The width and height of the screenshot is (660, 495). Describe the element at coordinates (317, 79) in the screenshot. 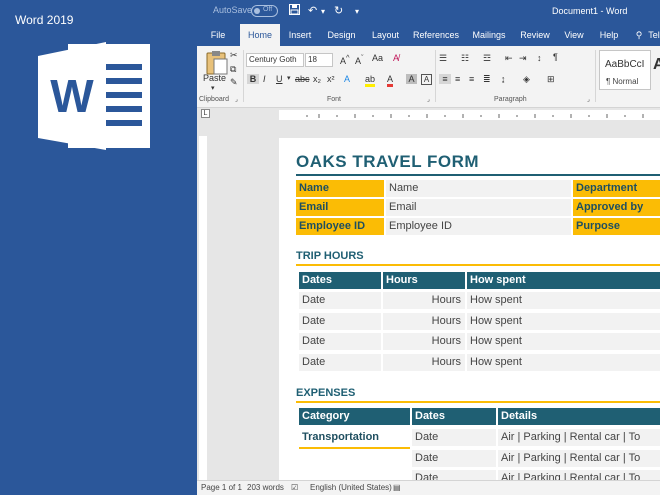

I see `subscript-button: x₂` at that location.